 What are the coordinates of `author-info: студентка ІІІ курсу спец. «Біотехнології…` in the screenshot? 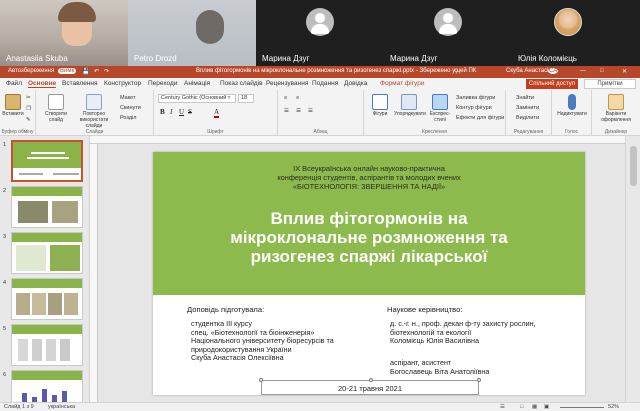 It's located at (262, 341).